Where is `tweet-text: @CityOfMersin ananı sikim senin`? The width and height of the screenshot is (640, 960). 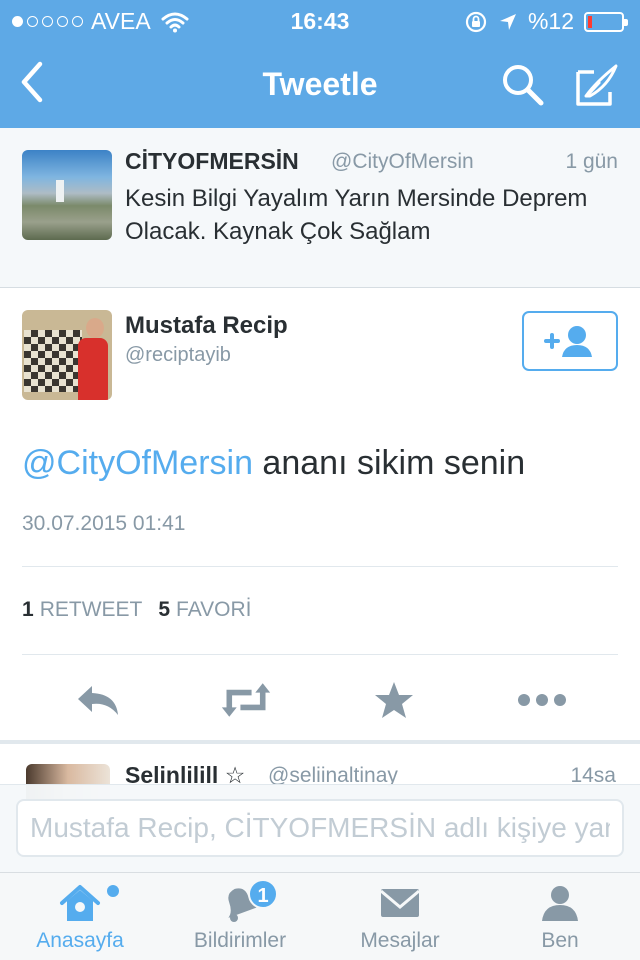
tweet-text: @CityOfMersin ananı sikim senin is located at coordinates (273, 463).